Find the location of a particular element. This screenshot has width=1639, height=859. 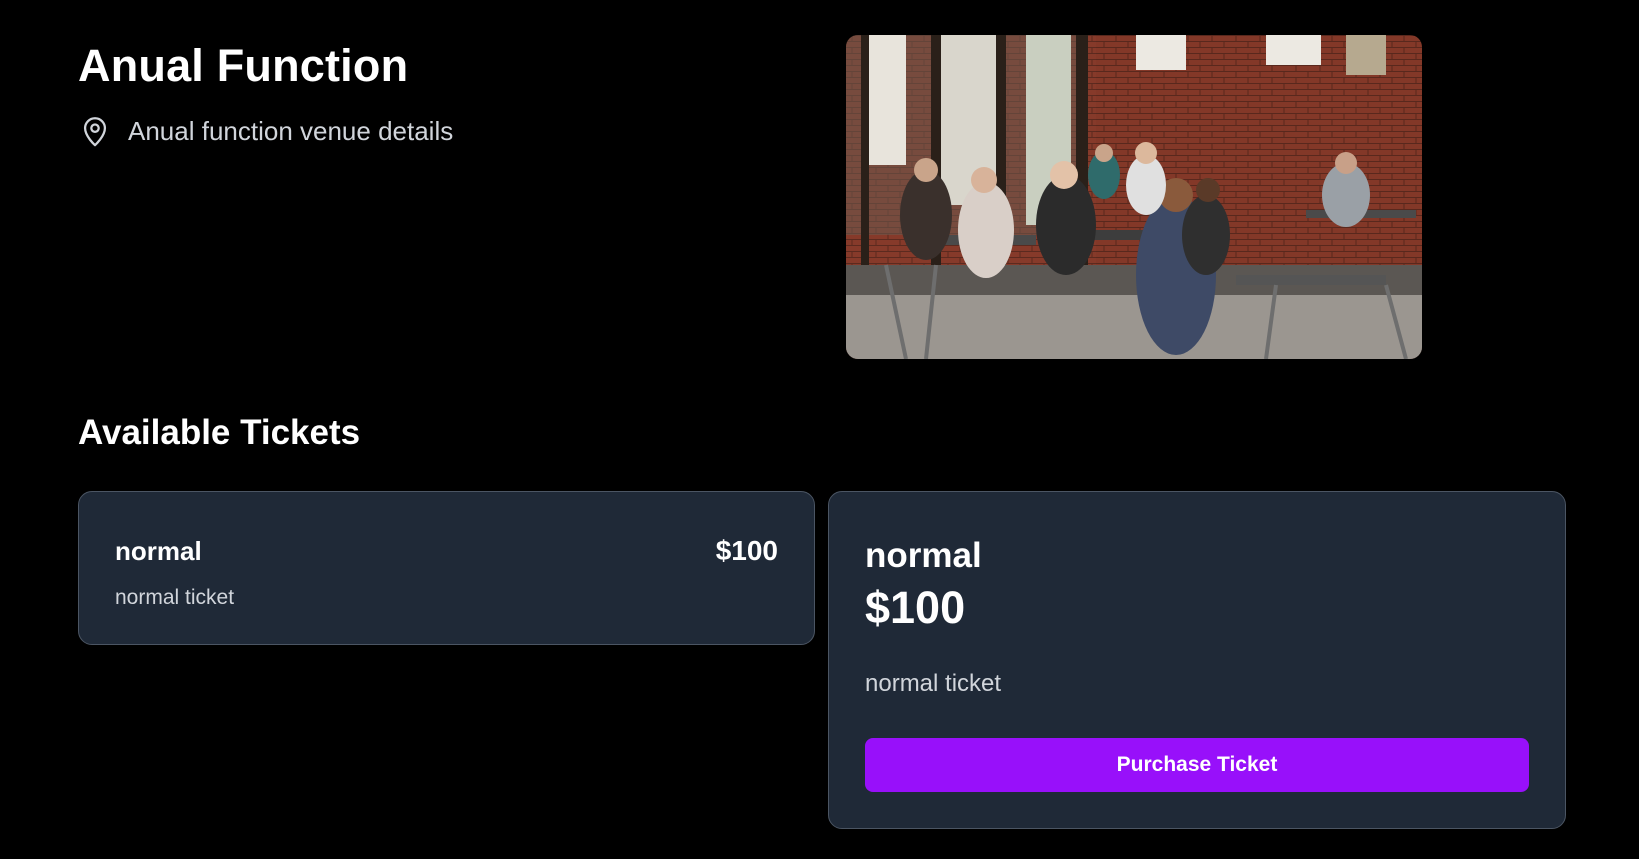

event-image is located at coordinates (1134, 197).